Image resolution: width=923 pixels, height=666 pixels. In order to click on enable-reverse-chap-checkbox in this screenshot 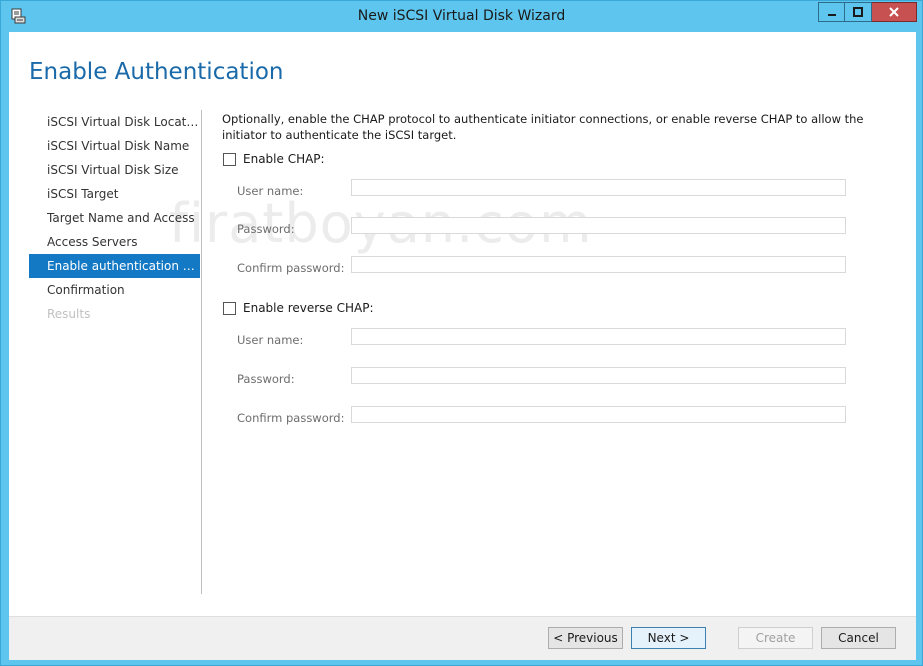, I will do `click(229, 308)`.